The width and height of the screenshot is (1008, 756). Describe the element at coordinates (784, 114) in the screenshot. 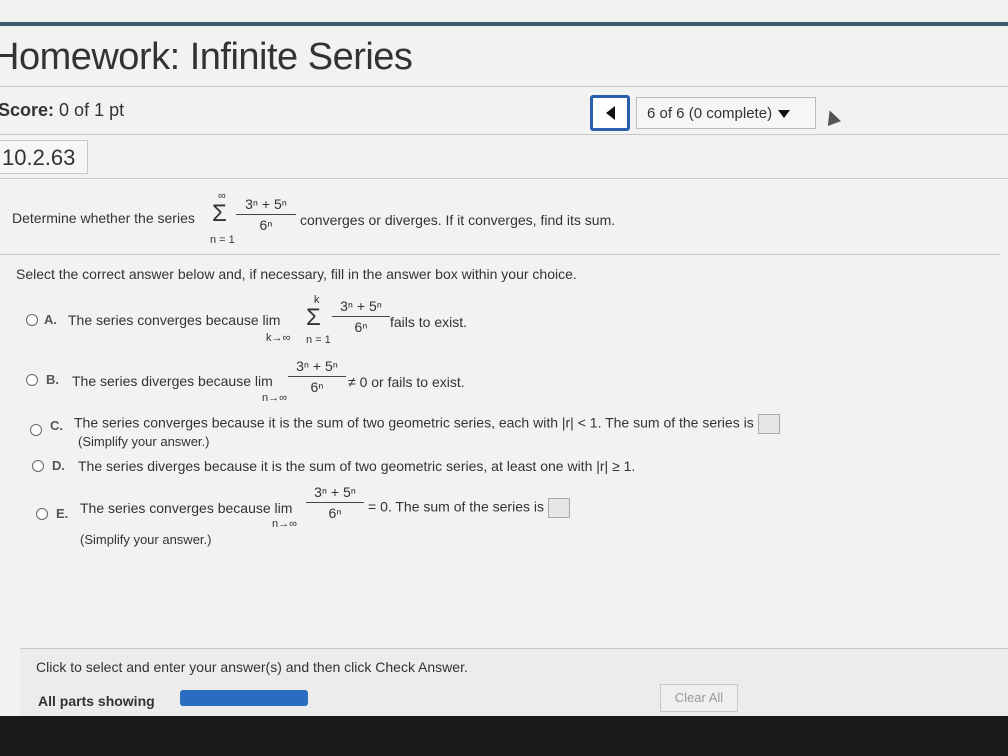

I see `chevron-down-icon` at that location.